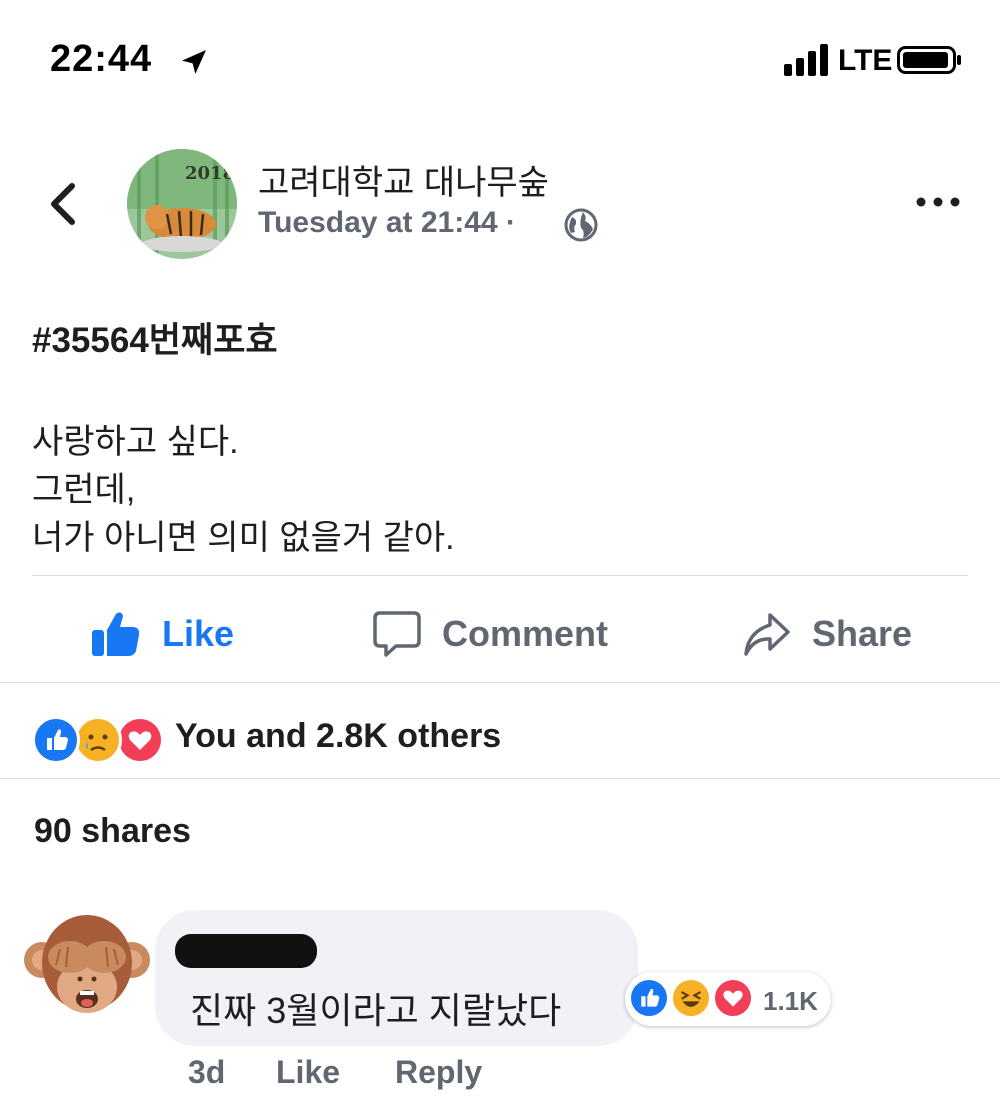 The height and width of the screenshot is (1108, 1000). What do you see at coordinates (112, 831) in the screenshot?
I see `shares-count: 90 shares` at bounding box center [112, 831].